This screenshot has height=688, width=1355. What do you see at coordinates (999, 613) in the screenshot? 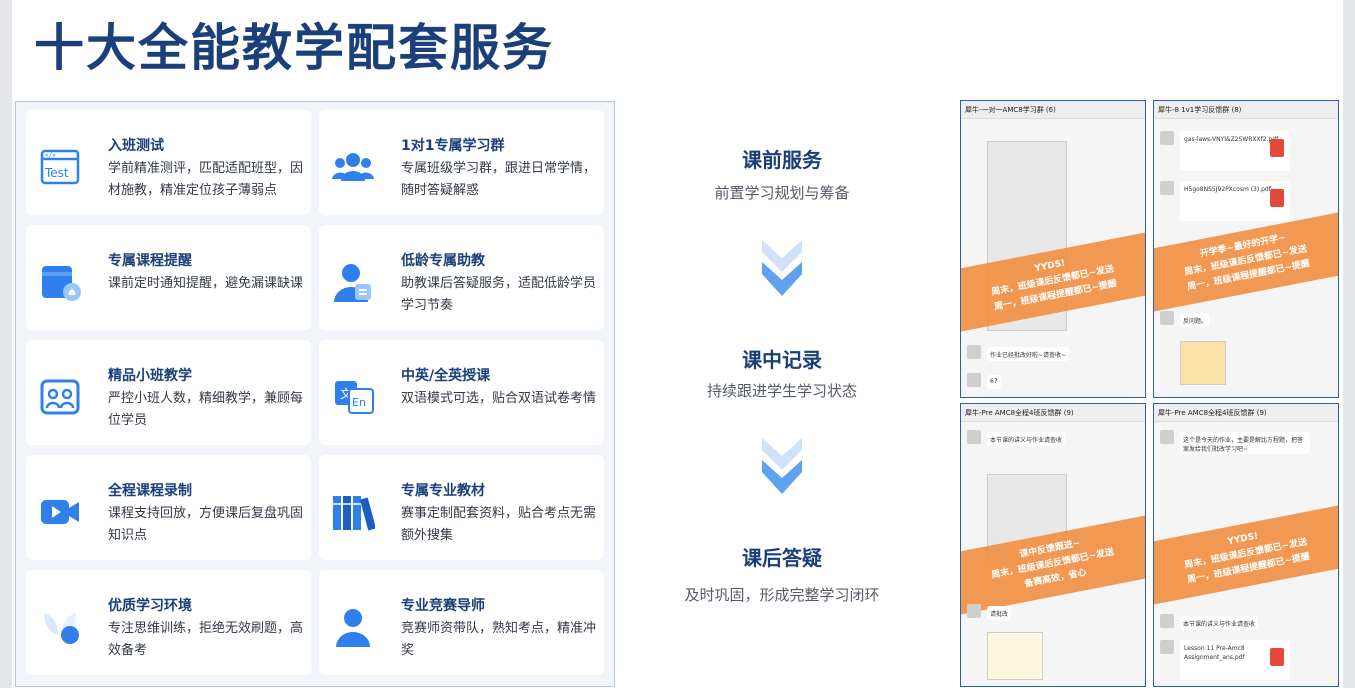
I see `chat-bubble: 请批改` at bounding box center [999, 613].